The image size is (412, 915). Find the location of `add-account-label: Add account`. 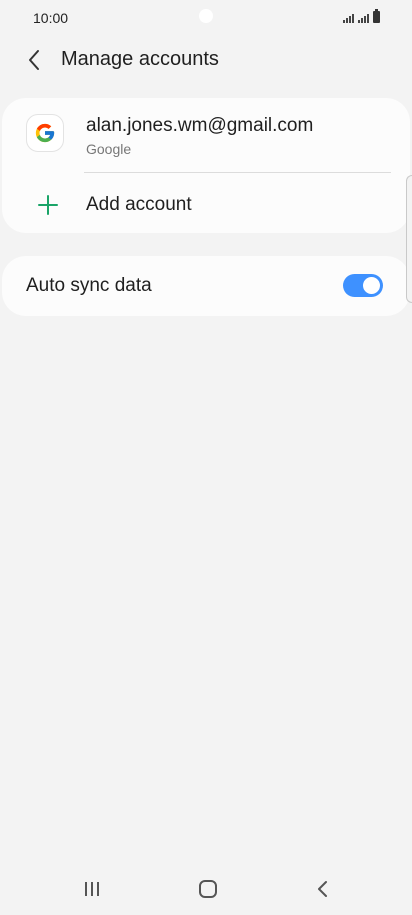

add-account-label: Add account is located at coordinates (139, 204).